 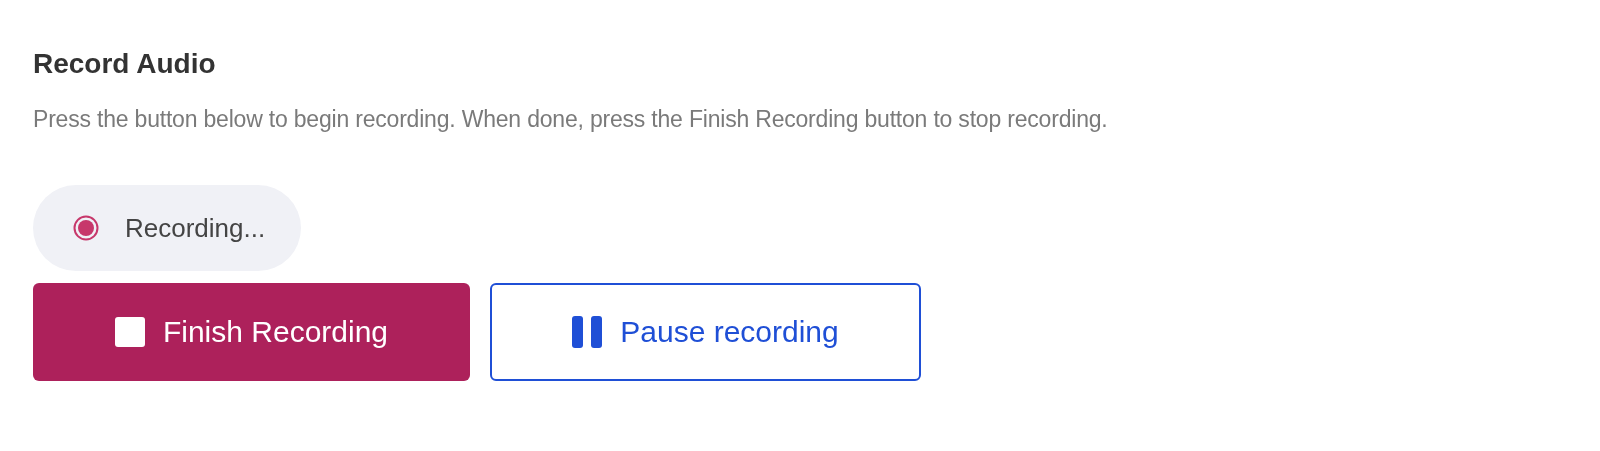 What do you see at coordinates (570, 119) in the screenshot?
I see `instructions-text: Press the button below to begin recording. When done, press the Finish Recording button to stop recording.` at bounding box center [570, 119].